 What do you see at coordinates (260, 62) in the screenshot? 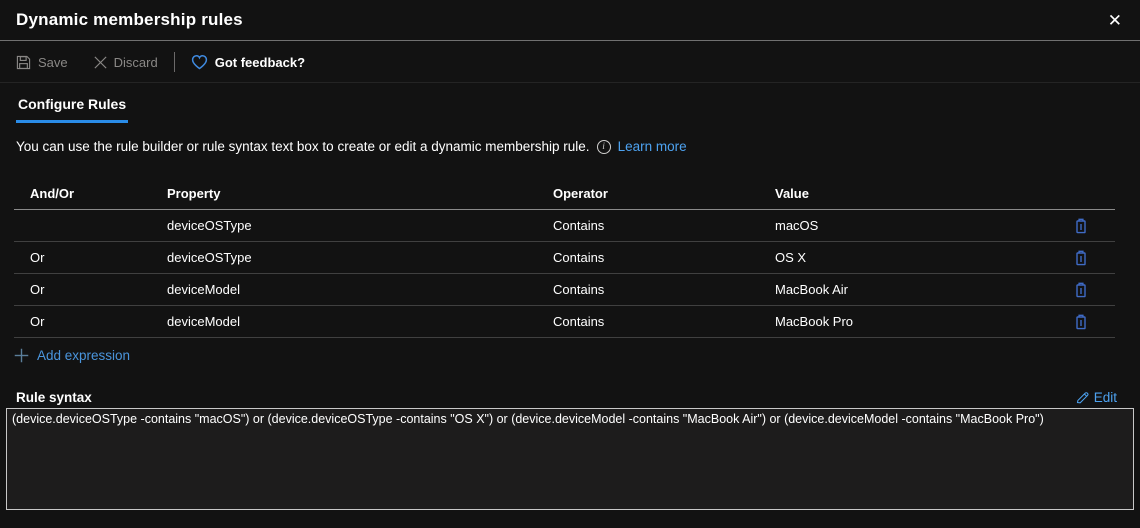
I see `got-feedback-label: Got feedback?` at bounding box center [260, 62].